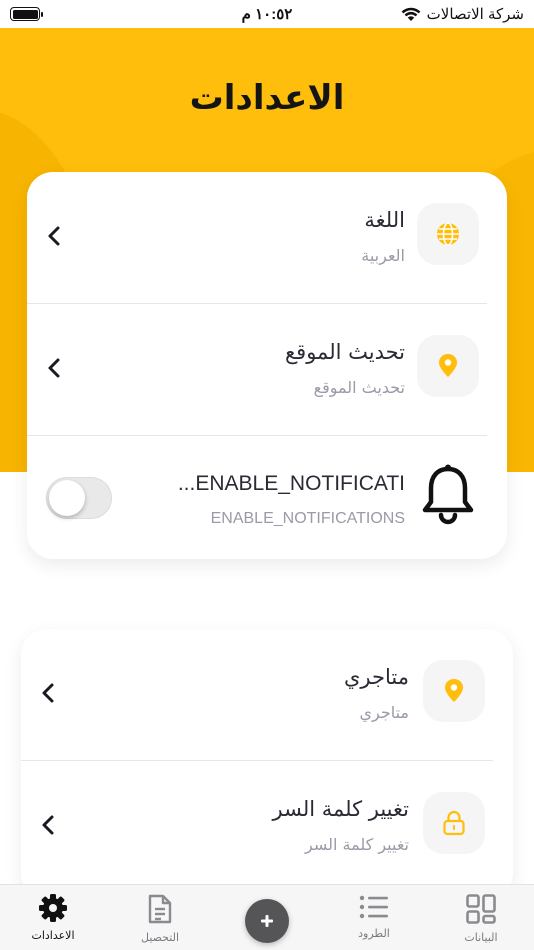 This screenshot has height=950, width=534. What do you see at coordinates (374, 933) in the screenshot?
I see `tab-label: الطرود` at bounding box center [374, 933].